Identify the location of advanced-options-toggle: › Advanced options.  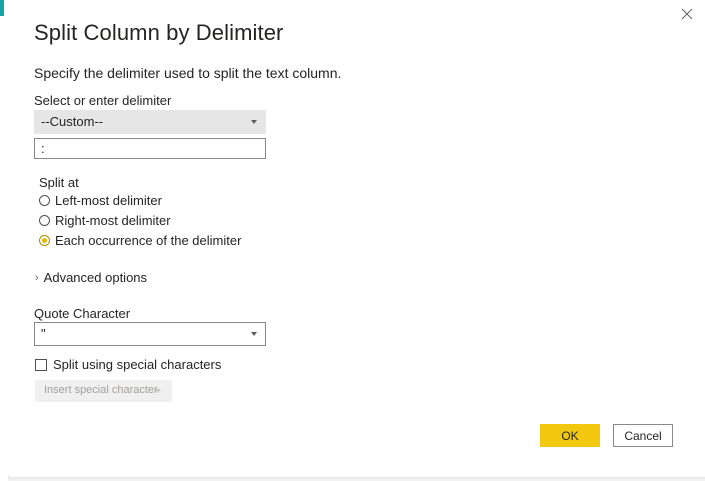
(91, 277).